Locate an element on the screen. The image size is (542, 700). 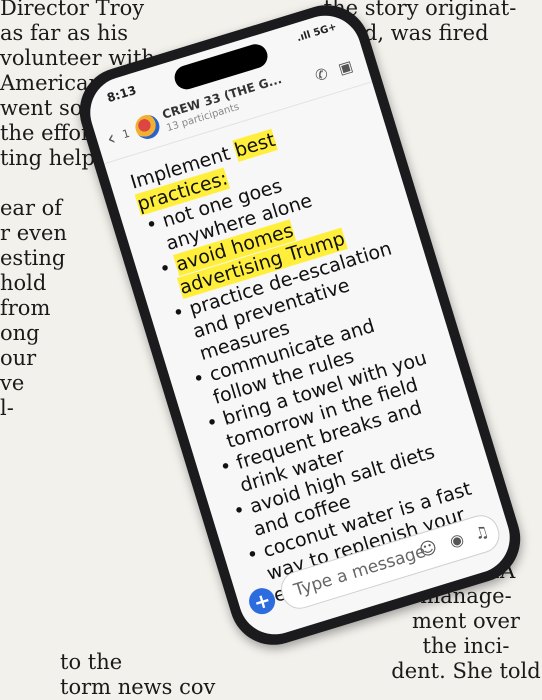
newspaper-line: from is located at coordinates (25, 308).